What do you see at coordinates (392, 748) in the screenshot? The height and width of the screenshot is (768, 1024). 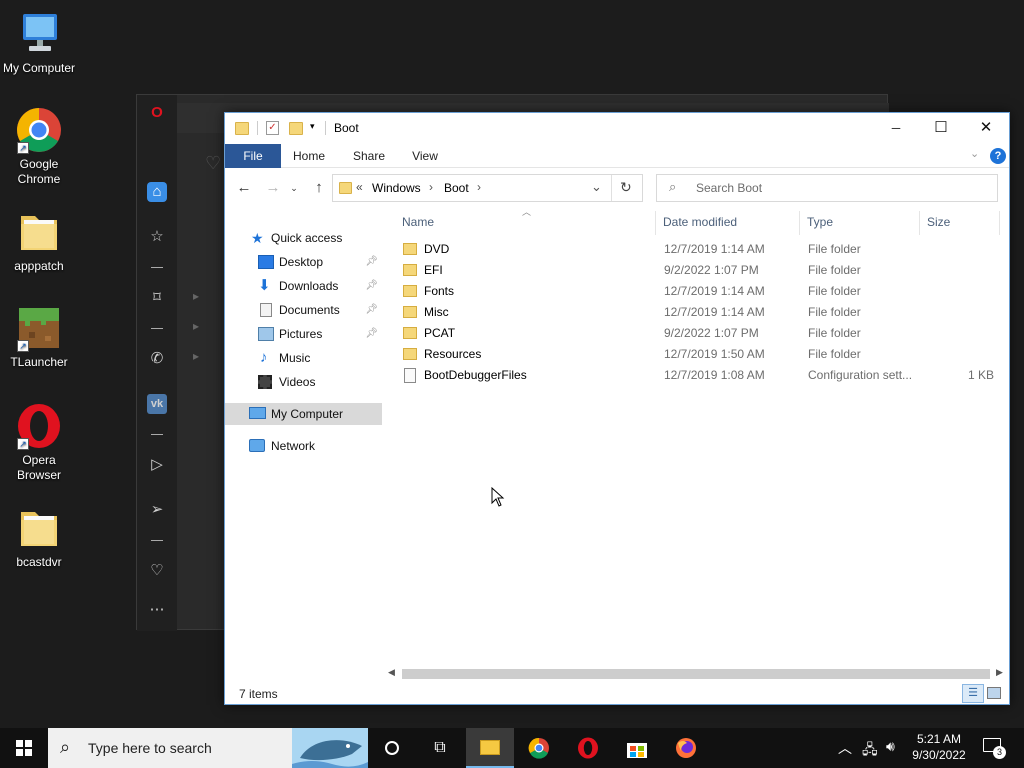 I see `cortana-icon` at bounding box center [392, 748].